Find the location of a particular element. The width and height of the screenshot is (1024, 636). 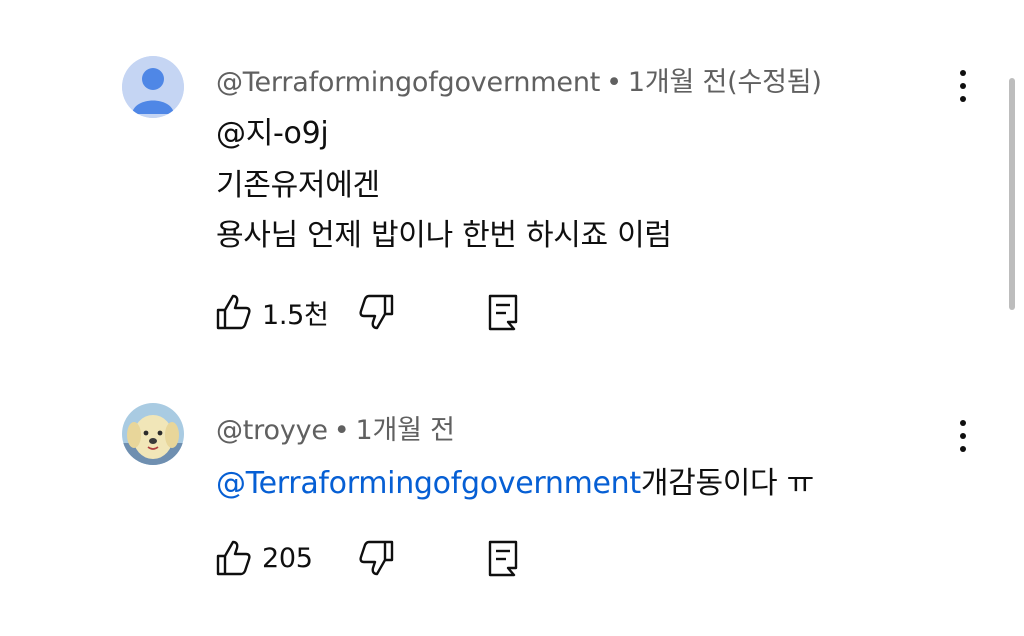

mention-link: @Terraformingofgovernment is located at coordinates (428, 483).